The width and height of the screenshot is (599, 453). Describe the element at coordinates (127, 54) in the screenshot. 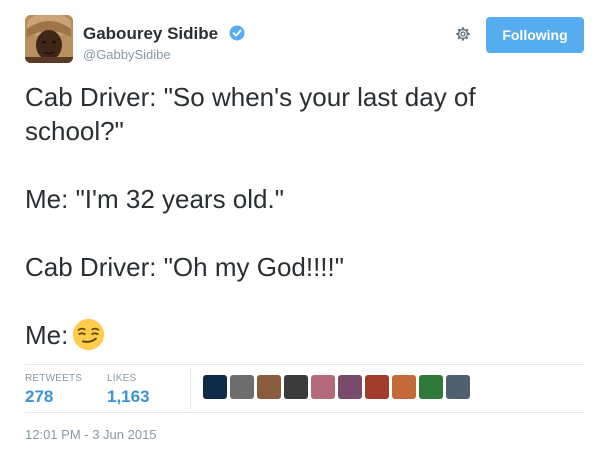

I see `user-handle: @GabbySidibe` at that location.